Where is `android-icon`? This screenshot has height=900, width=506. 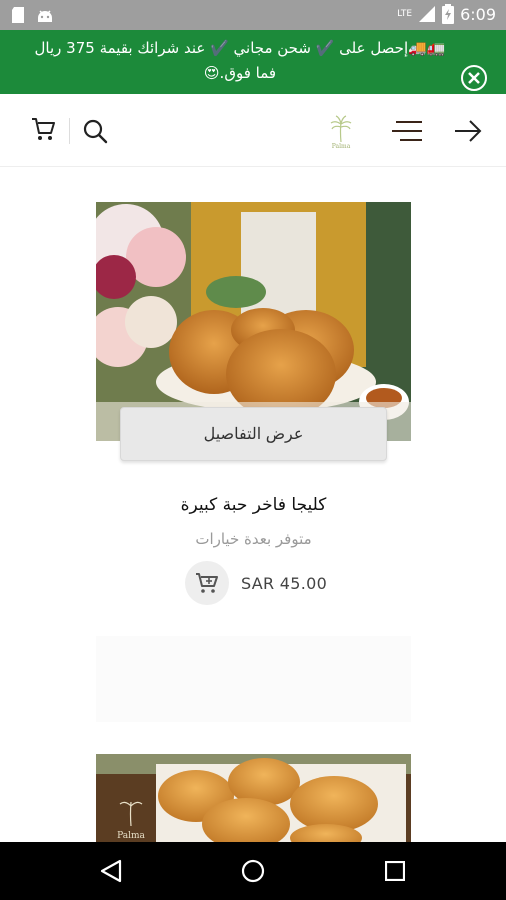
android-icon is located at coordinates (45, 16).